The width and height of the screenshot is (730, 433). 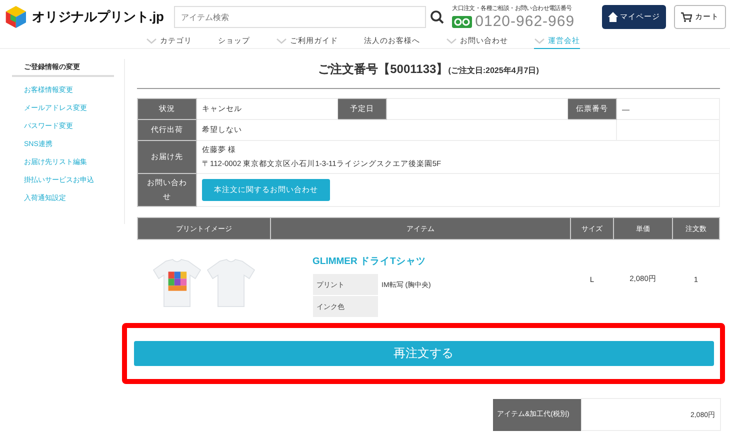 What do you see at coordinates (441, 261) in the screenshot?
I see `product-name: GLIMMER ドライTシャツ` at bounding box center [441, 261].